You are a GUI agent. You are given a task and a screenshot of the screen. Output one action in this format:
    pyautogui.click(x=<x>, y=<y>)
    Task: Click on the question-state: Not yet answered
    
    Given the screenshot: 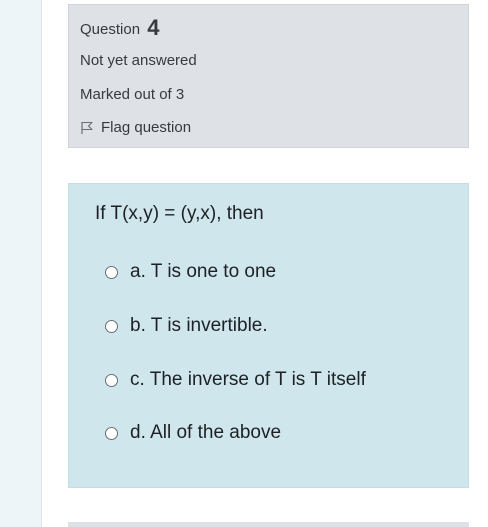 What is the action you would take?
    pyautogui.click(x=138, y=60)
    